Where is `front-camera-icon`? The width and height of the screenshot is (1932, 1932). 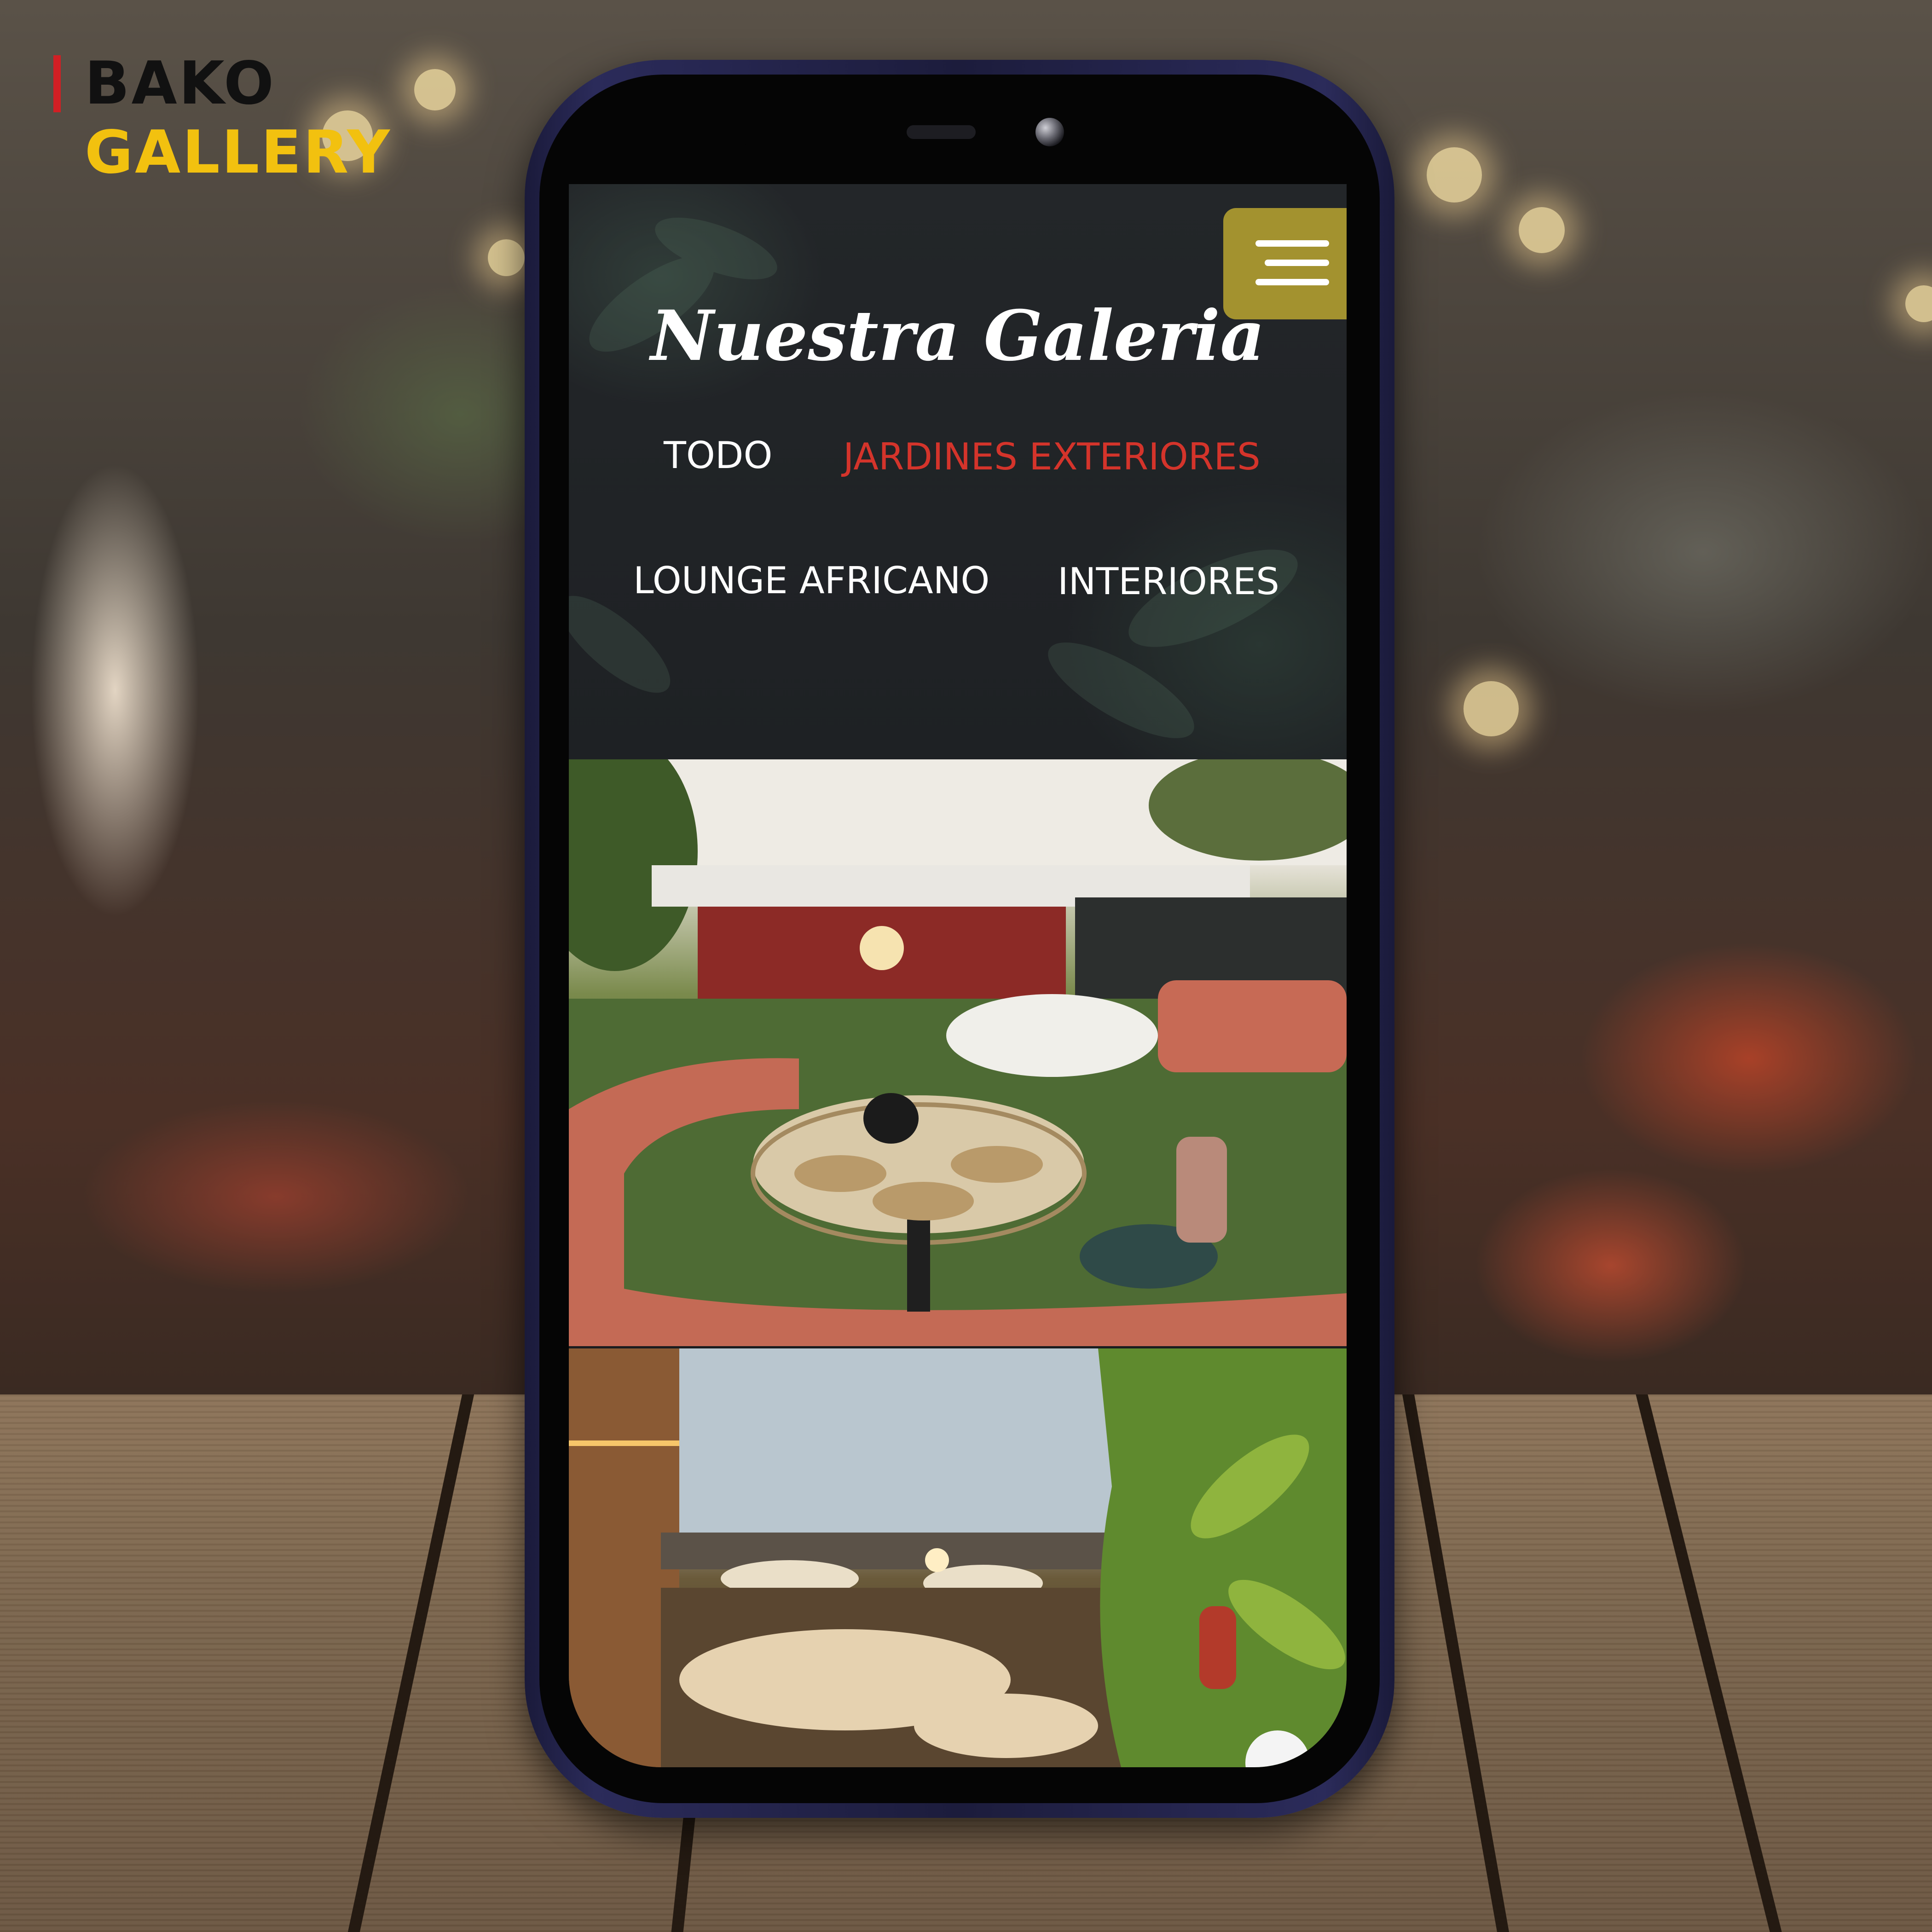
front-camera-icon is located at coordinates (1050, 132).